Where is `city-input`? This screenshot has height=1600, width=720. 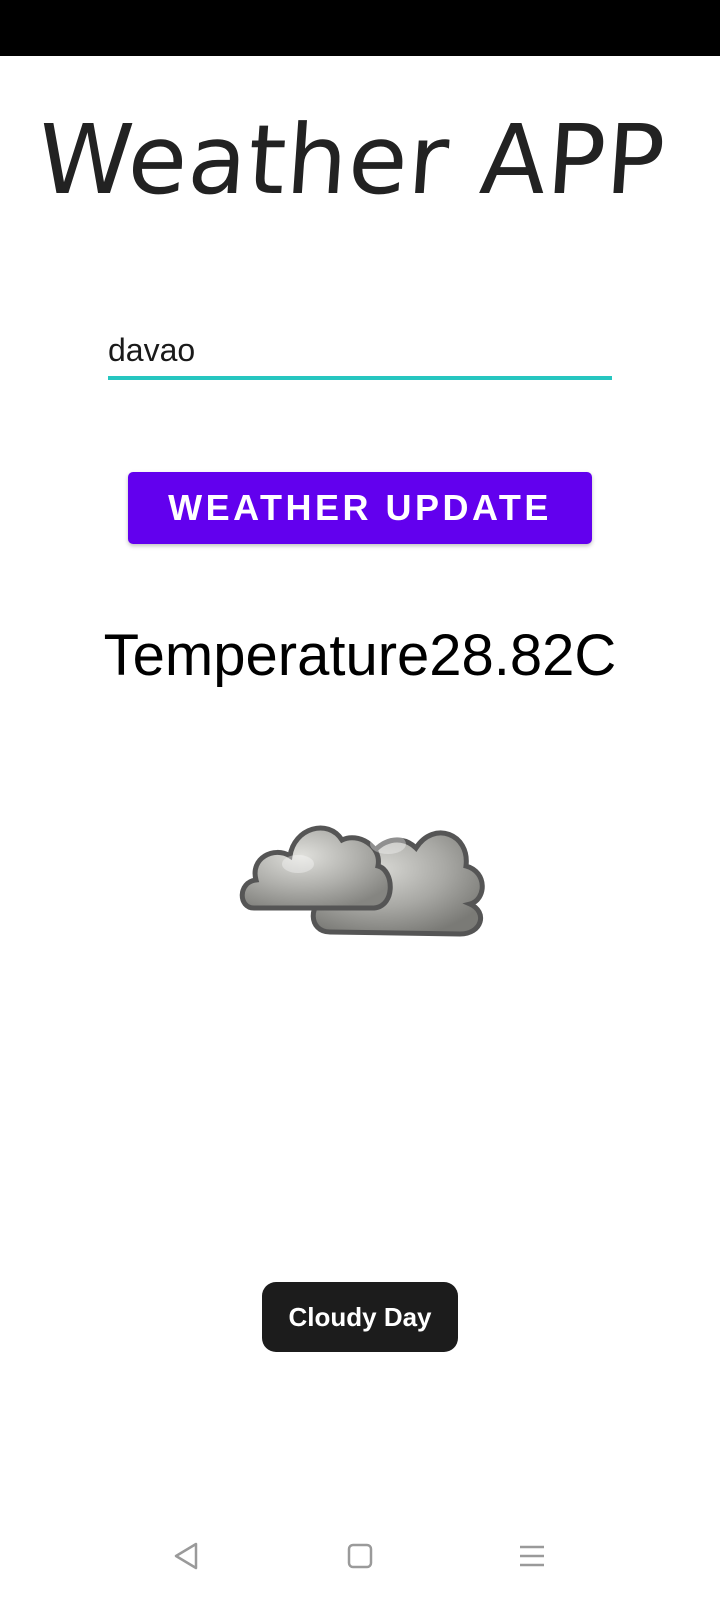 city-input is located at coordinates (360, 352).